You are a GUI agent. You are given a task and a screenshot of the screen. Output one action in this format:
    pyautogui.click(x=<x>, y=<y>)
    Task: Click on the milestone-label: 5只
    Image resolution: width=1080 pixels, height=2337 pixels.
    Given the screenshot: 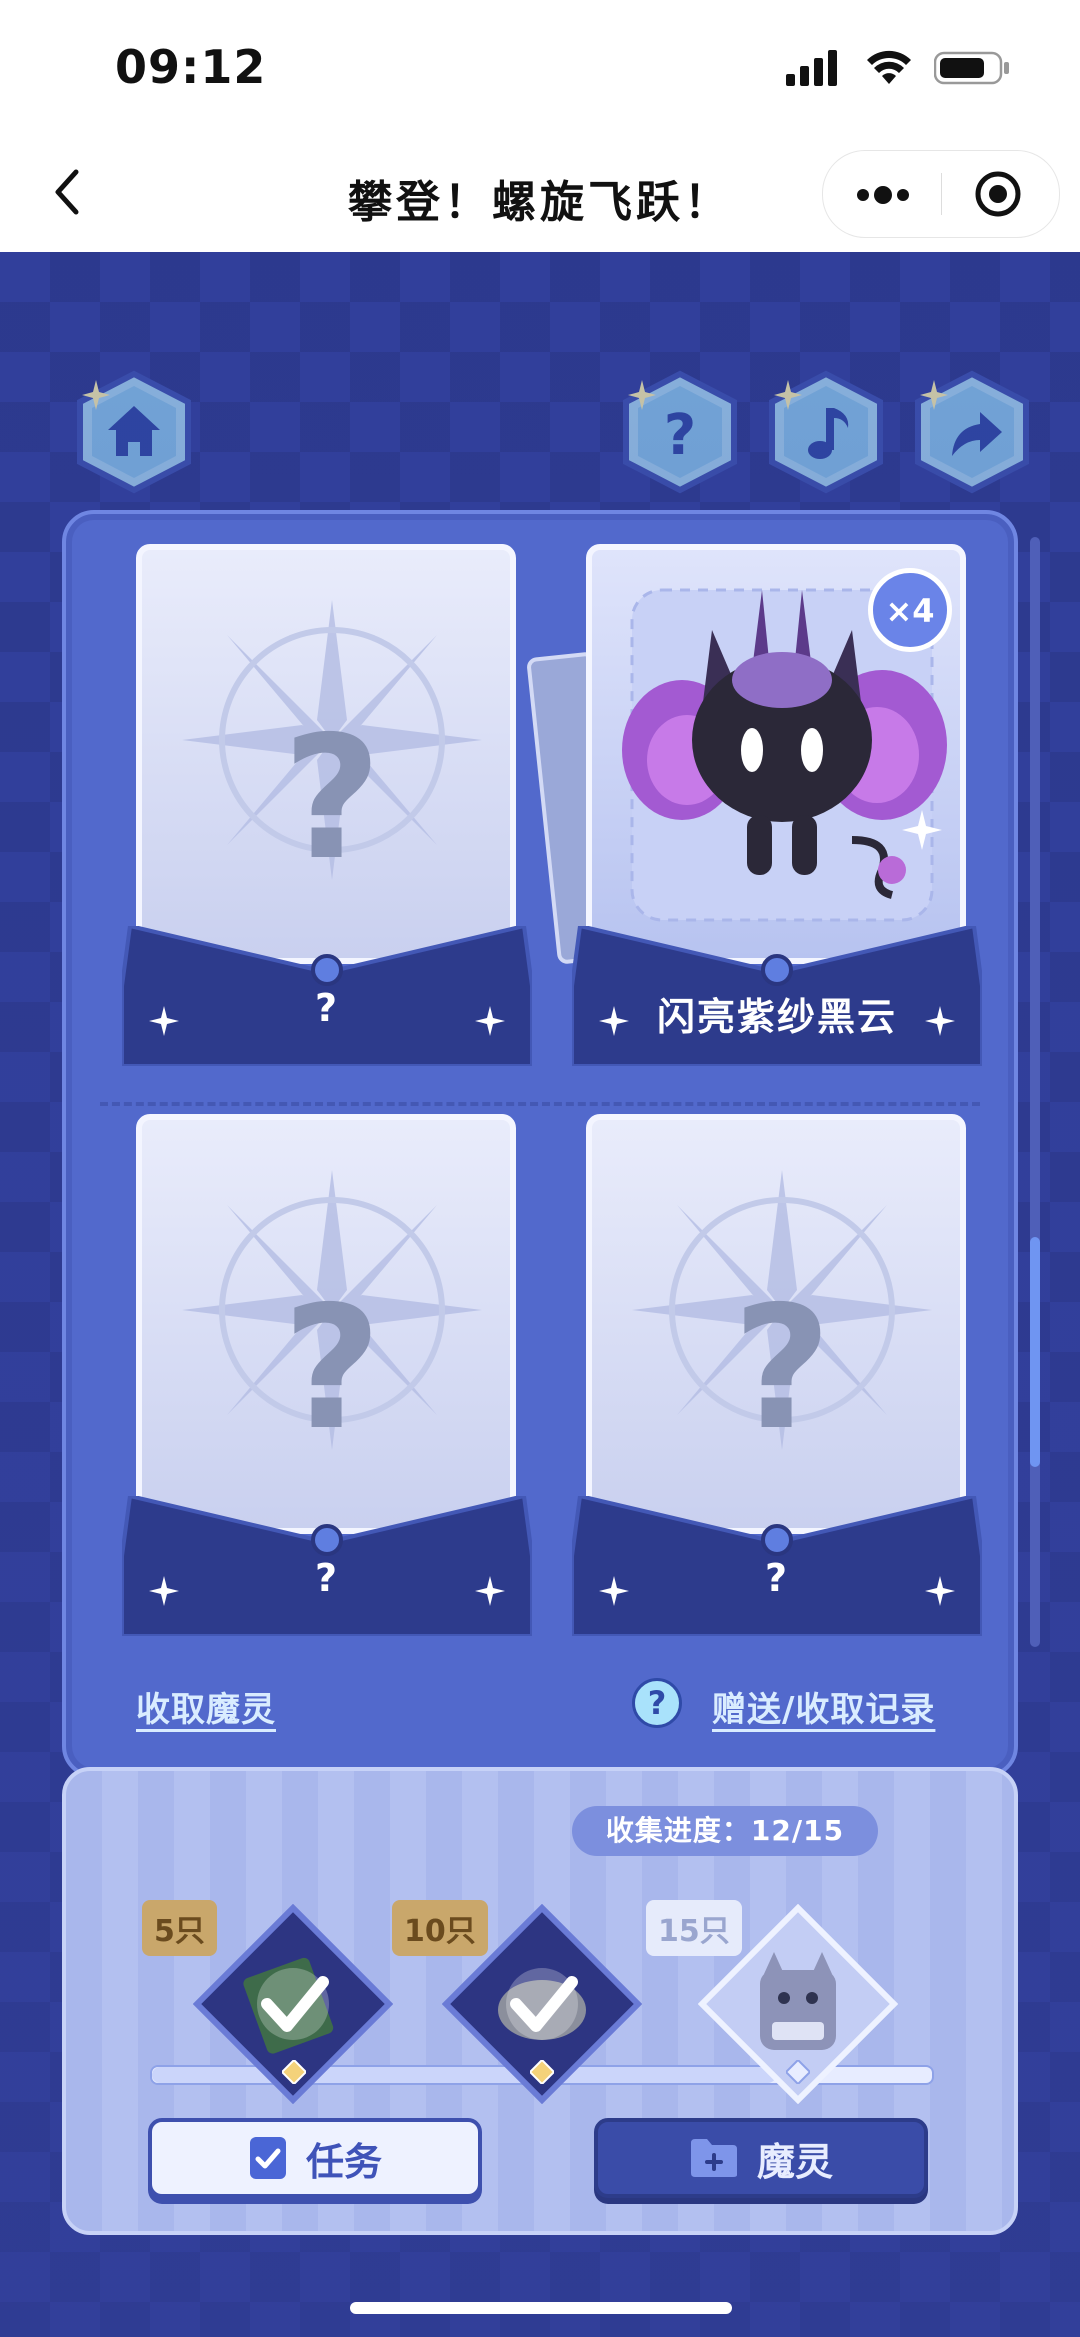 What is the action you would take?
    pyautogui.click(x=179, y=1928)
    